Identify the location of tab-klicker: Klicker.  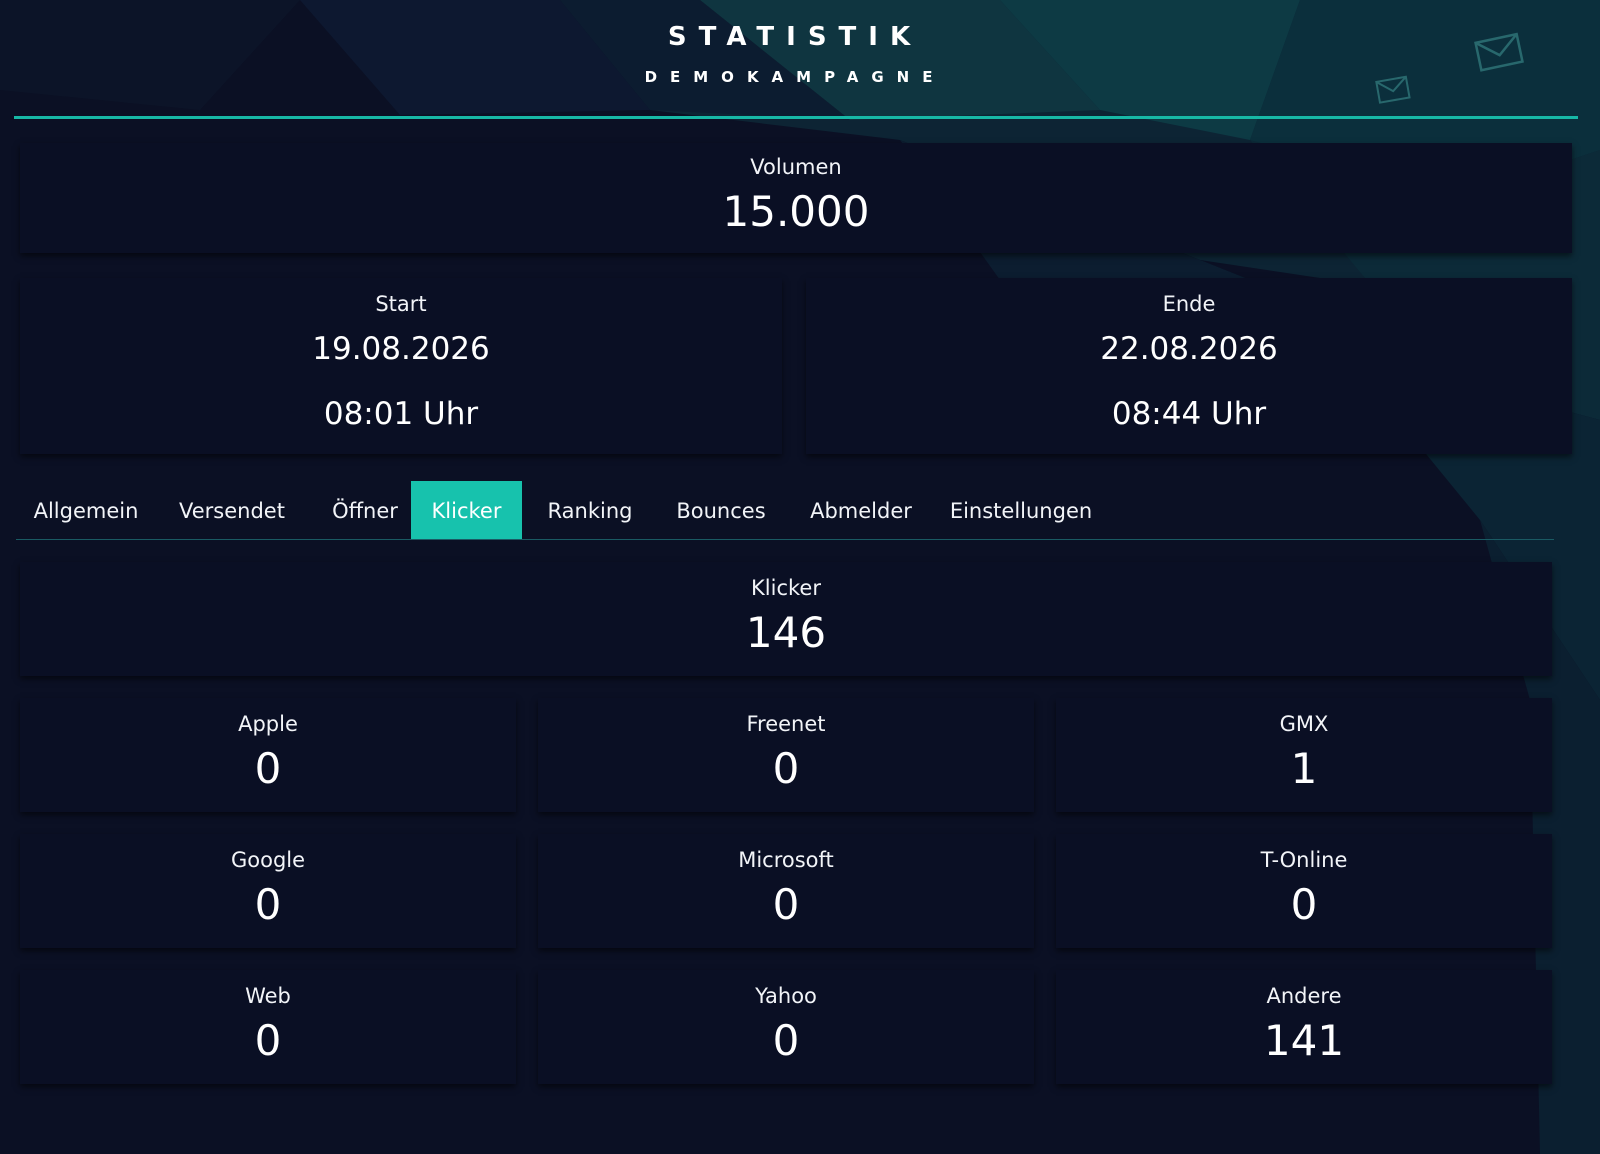
(466, 510).